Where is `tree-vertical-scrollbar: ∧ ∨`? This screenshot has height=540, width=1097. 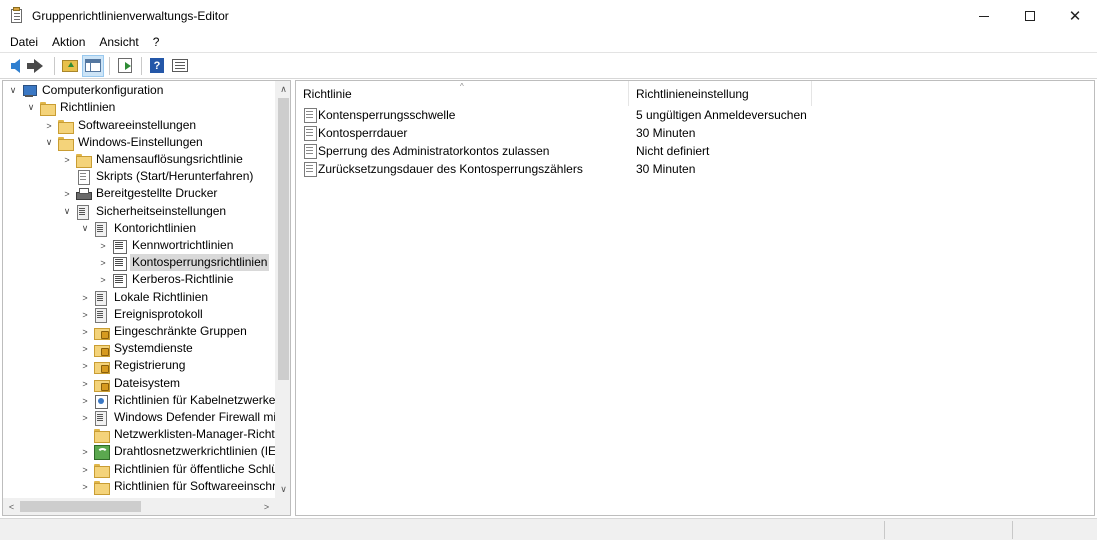
tree-vertical-scrollbar: ∧ ∨ is located at coordinates (282, 289).